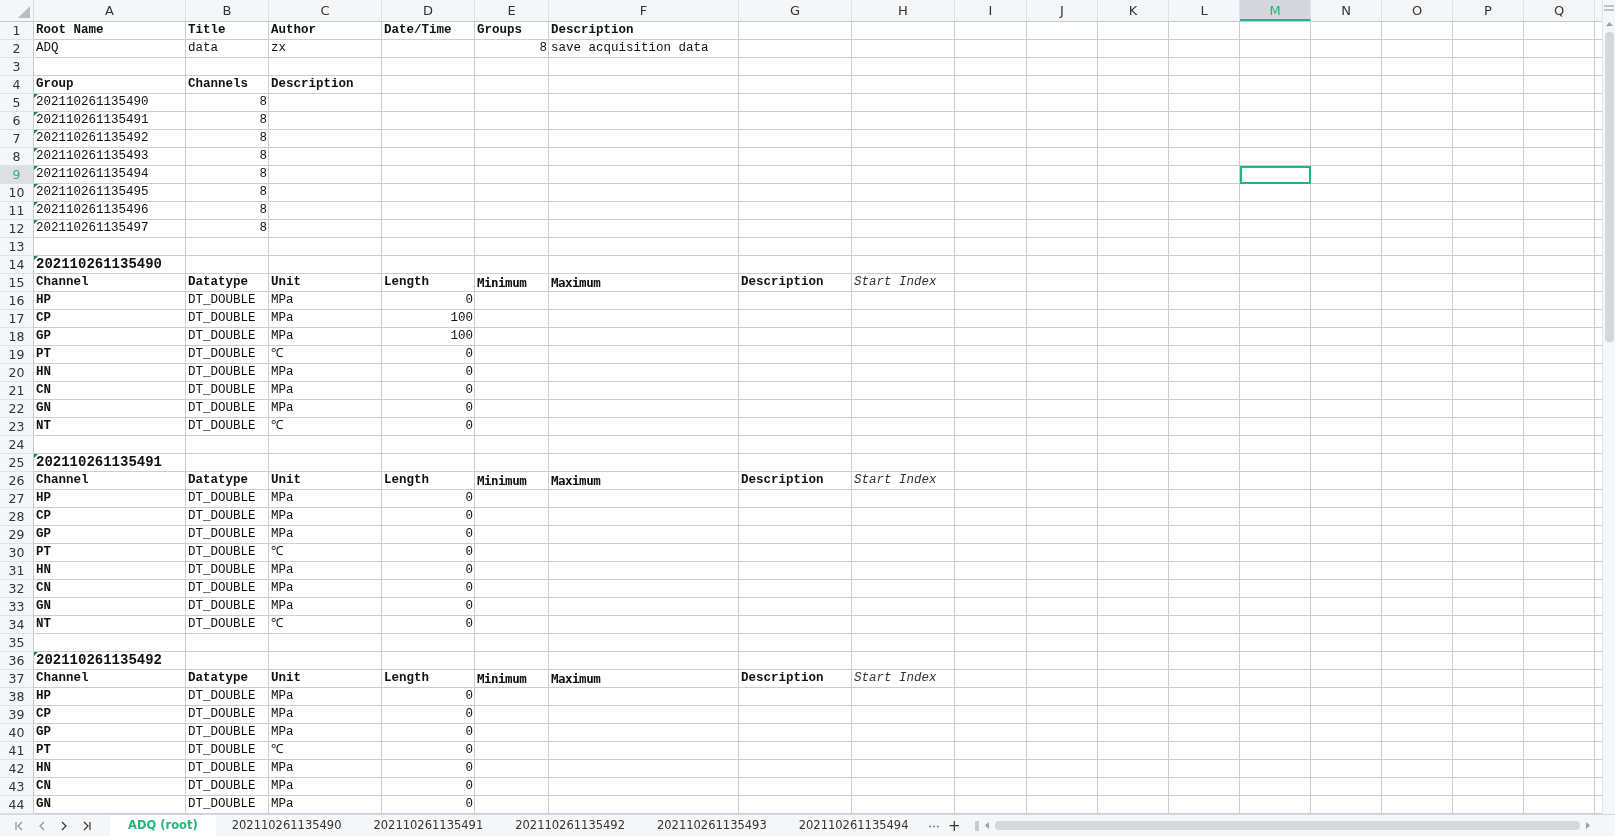  Describe the element at coordinates (17, 427) in the screenshot. I see `row-header: 23` at that location.